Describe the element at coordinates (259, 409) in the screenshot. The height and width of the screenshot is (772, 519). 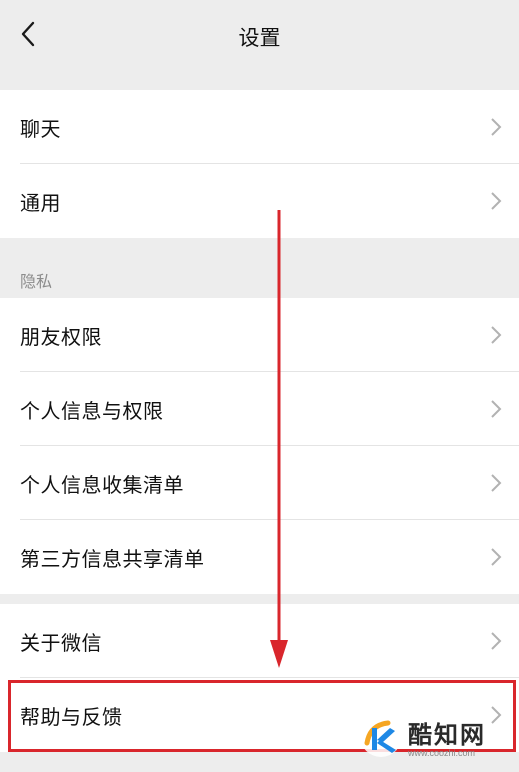
I see `settings-item-personal-info-permissions: 个人信息与权限` at that location.